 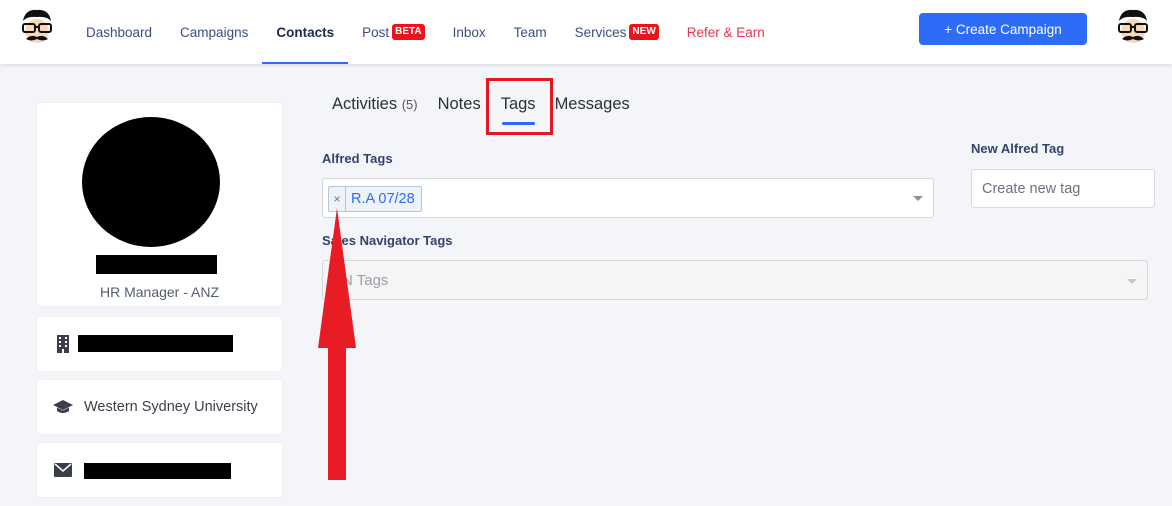 I want to click on redacted-name, so click(x=156, y=264).